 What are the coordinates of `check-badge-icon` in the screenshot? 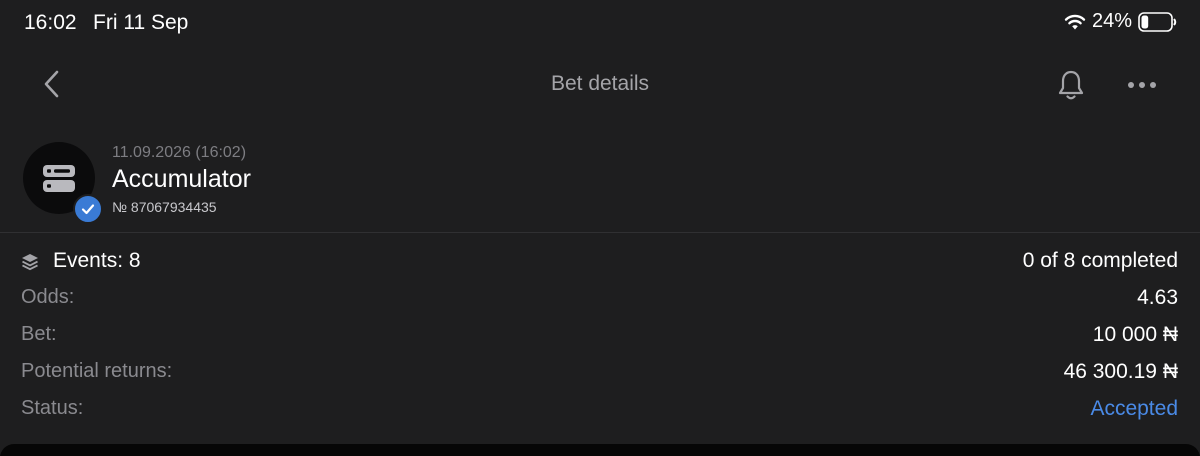 It's located at (88, 209).